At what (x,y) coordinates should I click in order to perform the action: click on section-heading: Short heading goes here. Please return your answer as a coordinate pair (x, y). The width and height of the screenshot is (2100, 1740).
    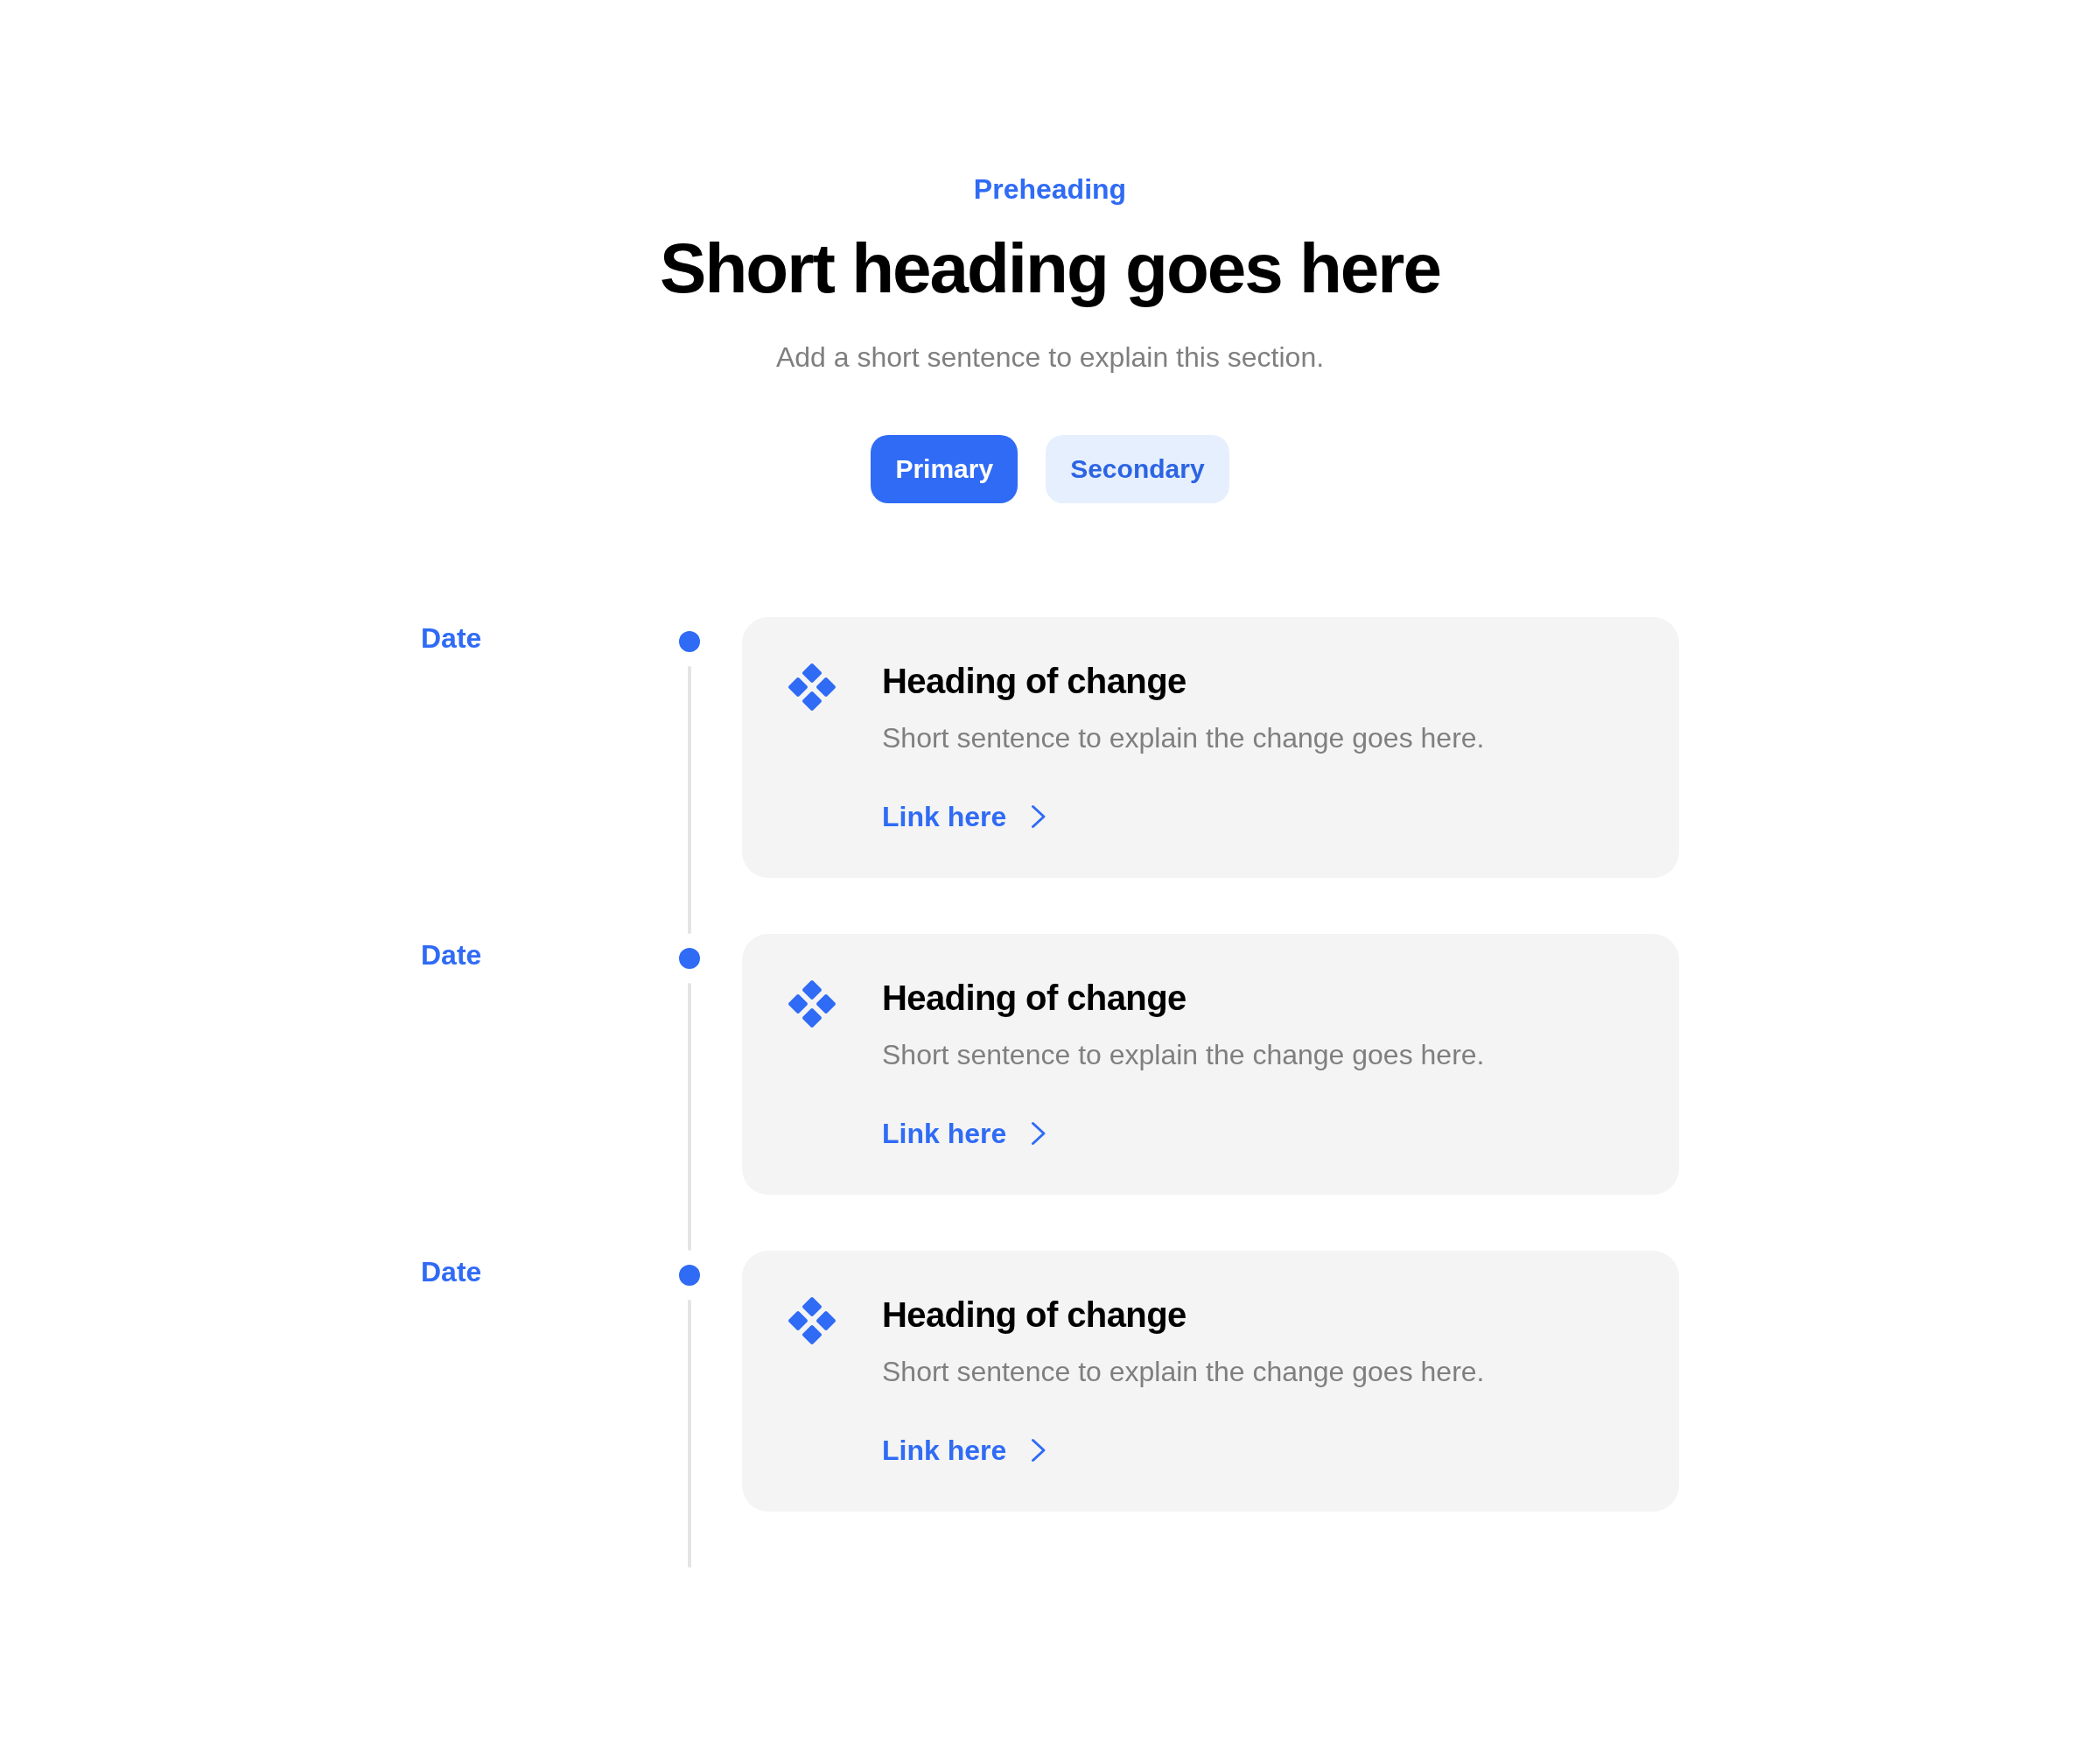
    Looking at the image, I should click on (1050, 268).